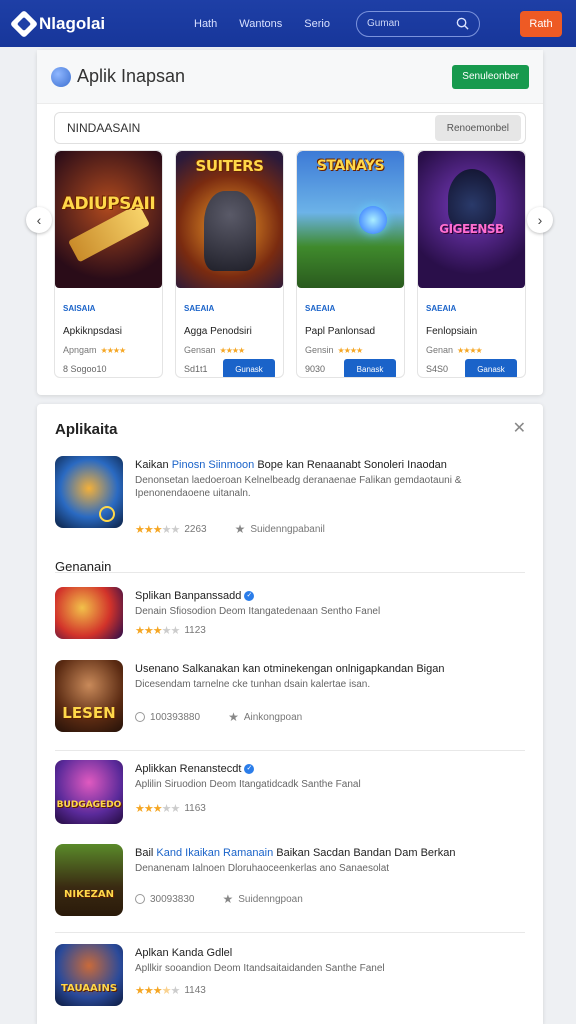  What do you see at coordinates (249, 368) in the screenshot?
I see `download-button: Gunask` at bounding box center [249, 368].